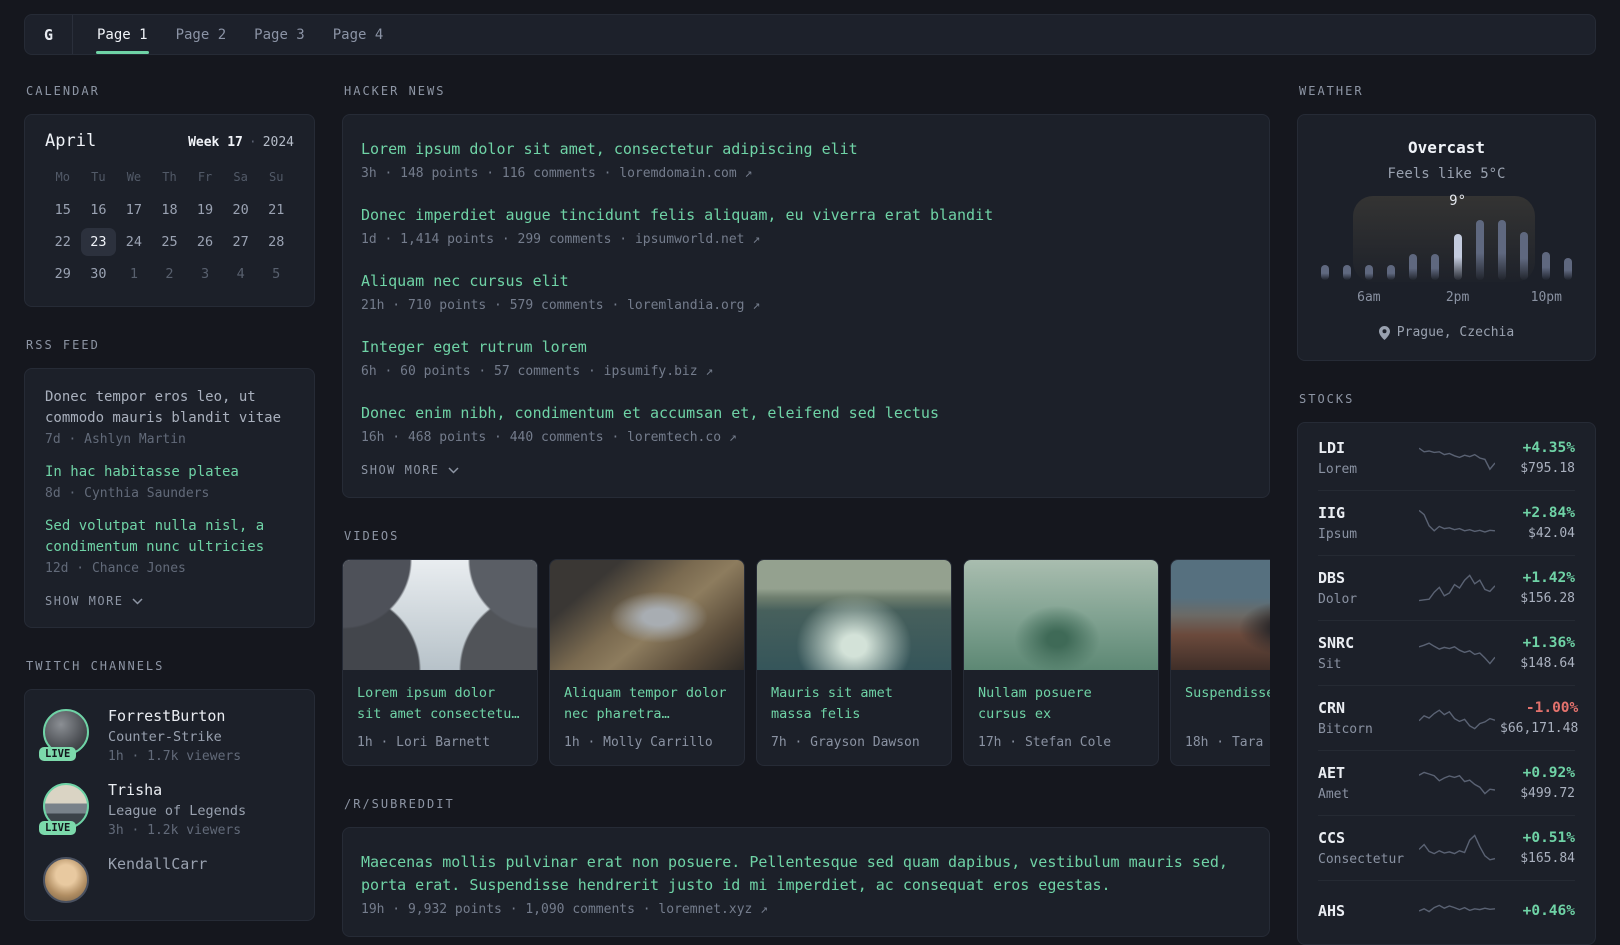  Describe the element at coordinates (175, 830) in the screenshot. I see `channel-meta: 3h · 1.2k viewers` at that location.